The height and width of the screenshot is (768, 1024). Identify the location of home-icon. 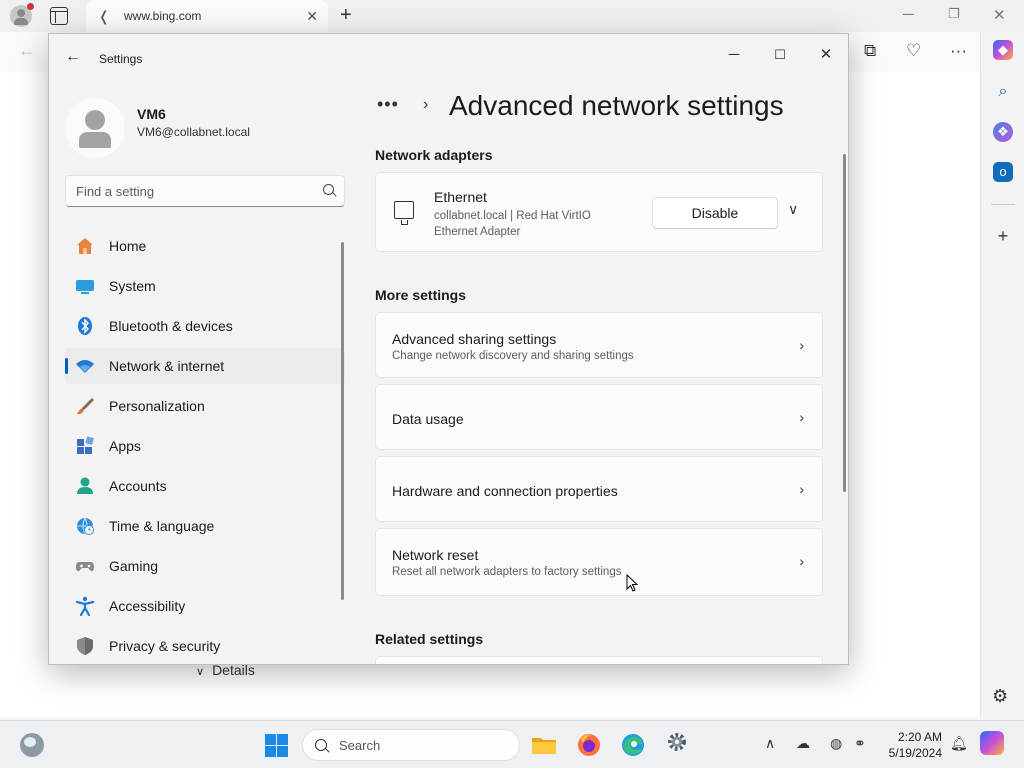
(85, 246).